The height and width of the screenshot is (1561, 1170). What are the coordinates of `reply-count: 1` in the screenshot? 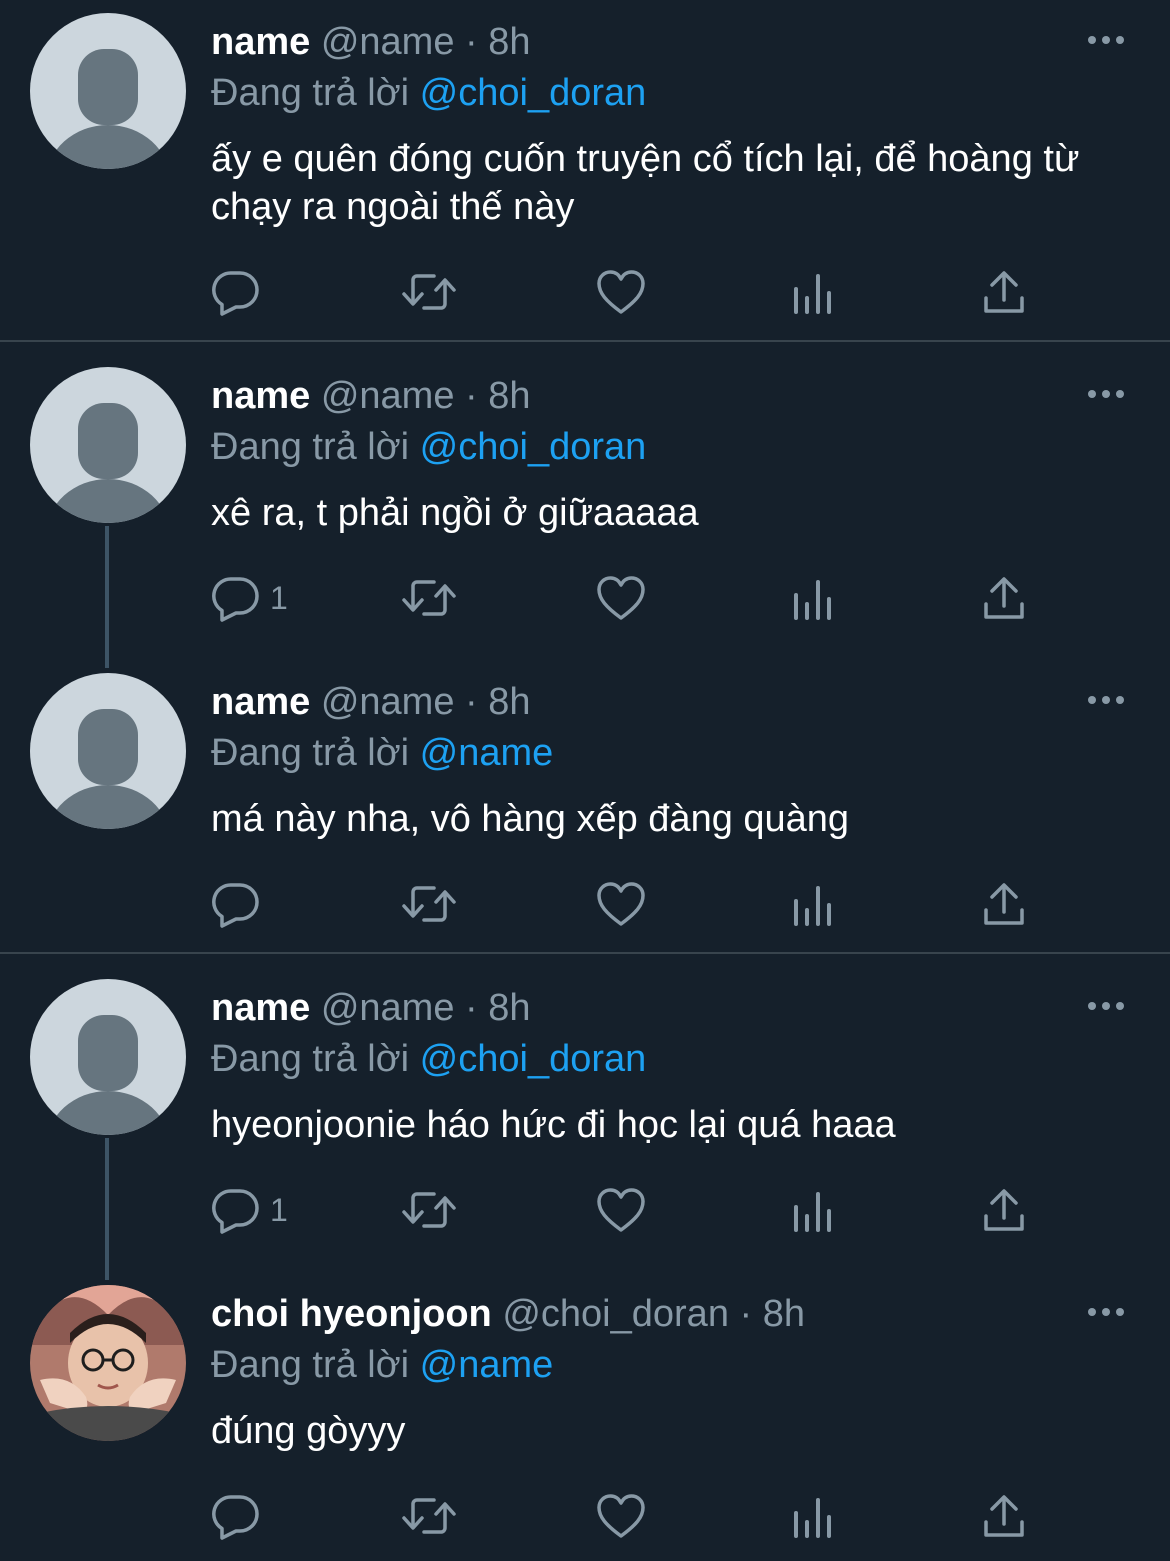 It's located at (279, 1209).